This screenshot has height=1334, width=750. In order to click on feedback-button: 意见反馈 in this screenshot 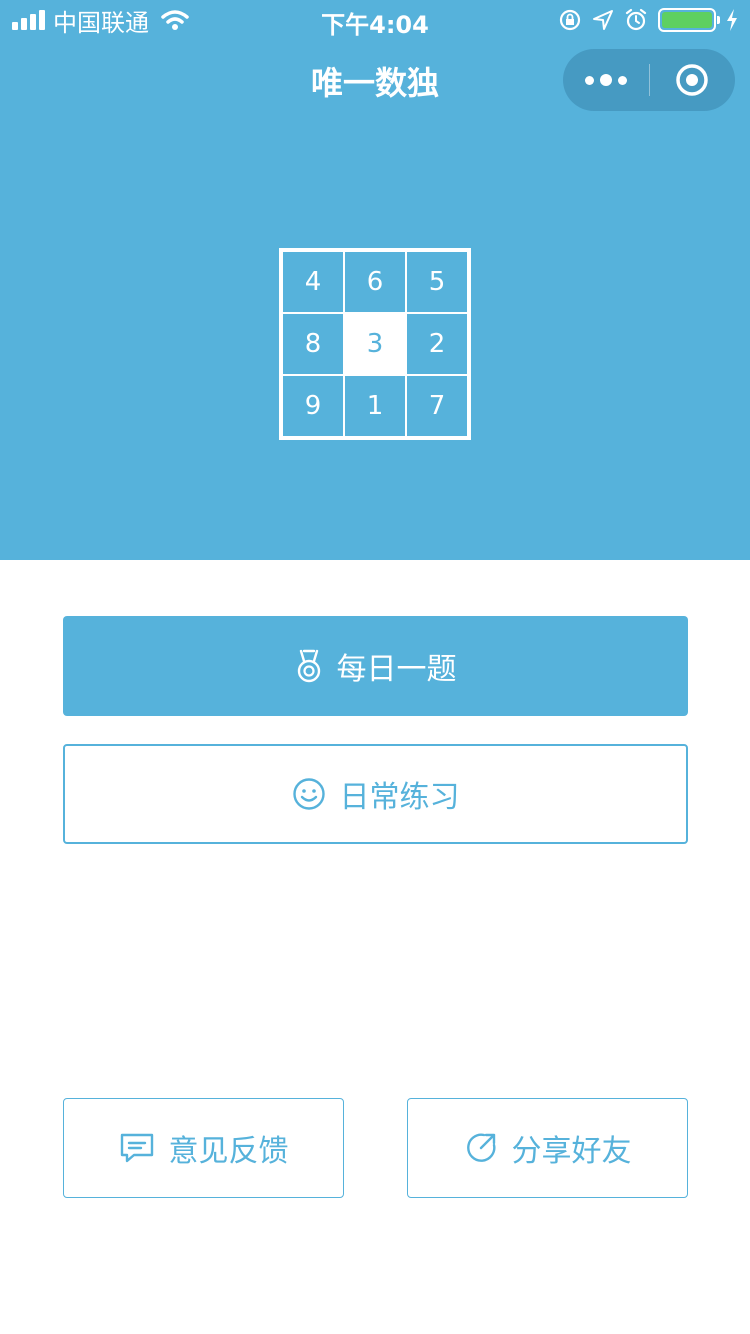, I will do `click(203, 1148)`.